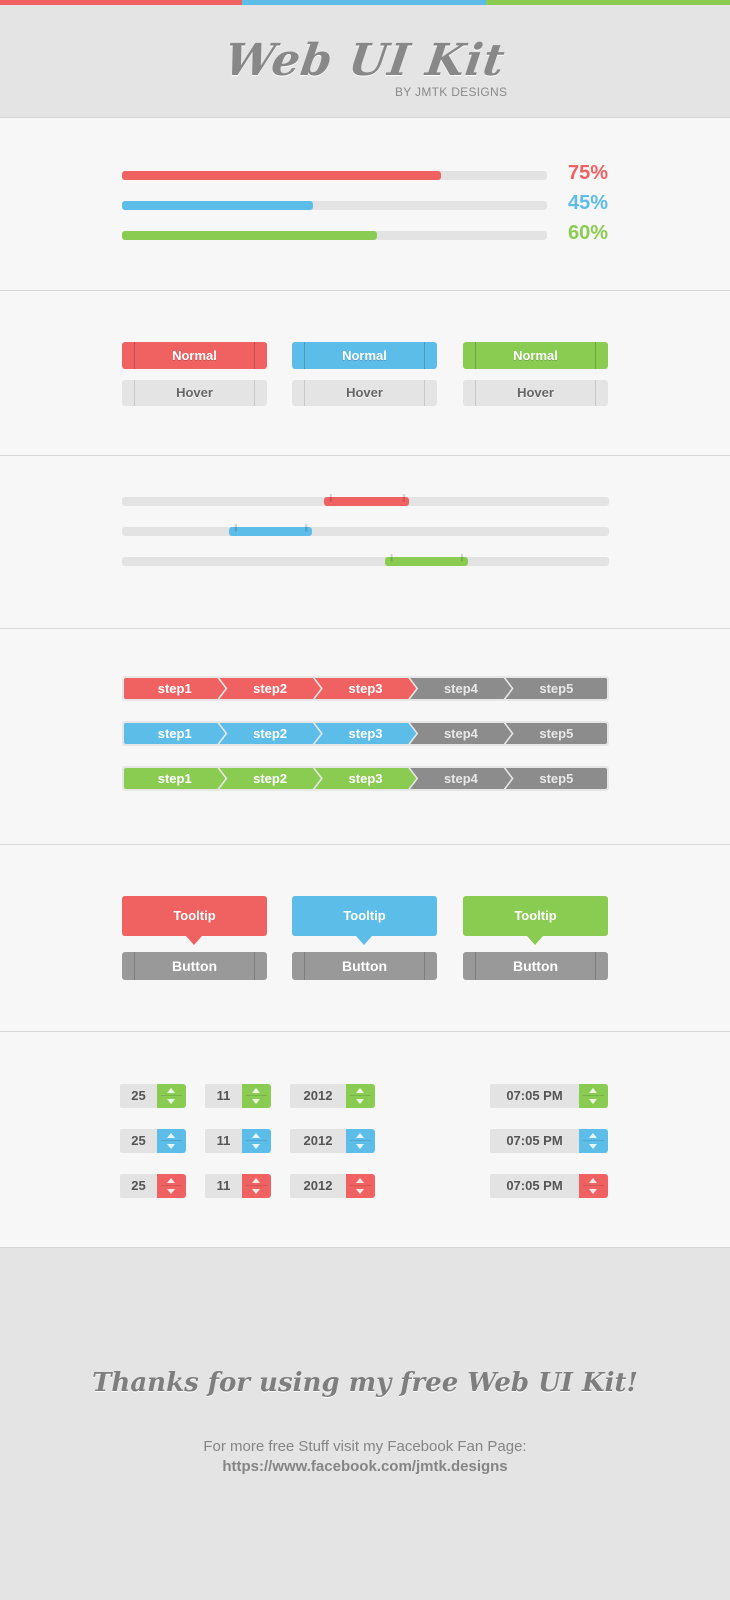  I want to click on progress-fill, so click(218, 205).